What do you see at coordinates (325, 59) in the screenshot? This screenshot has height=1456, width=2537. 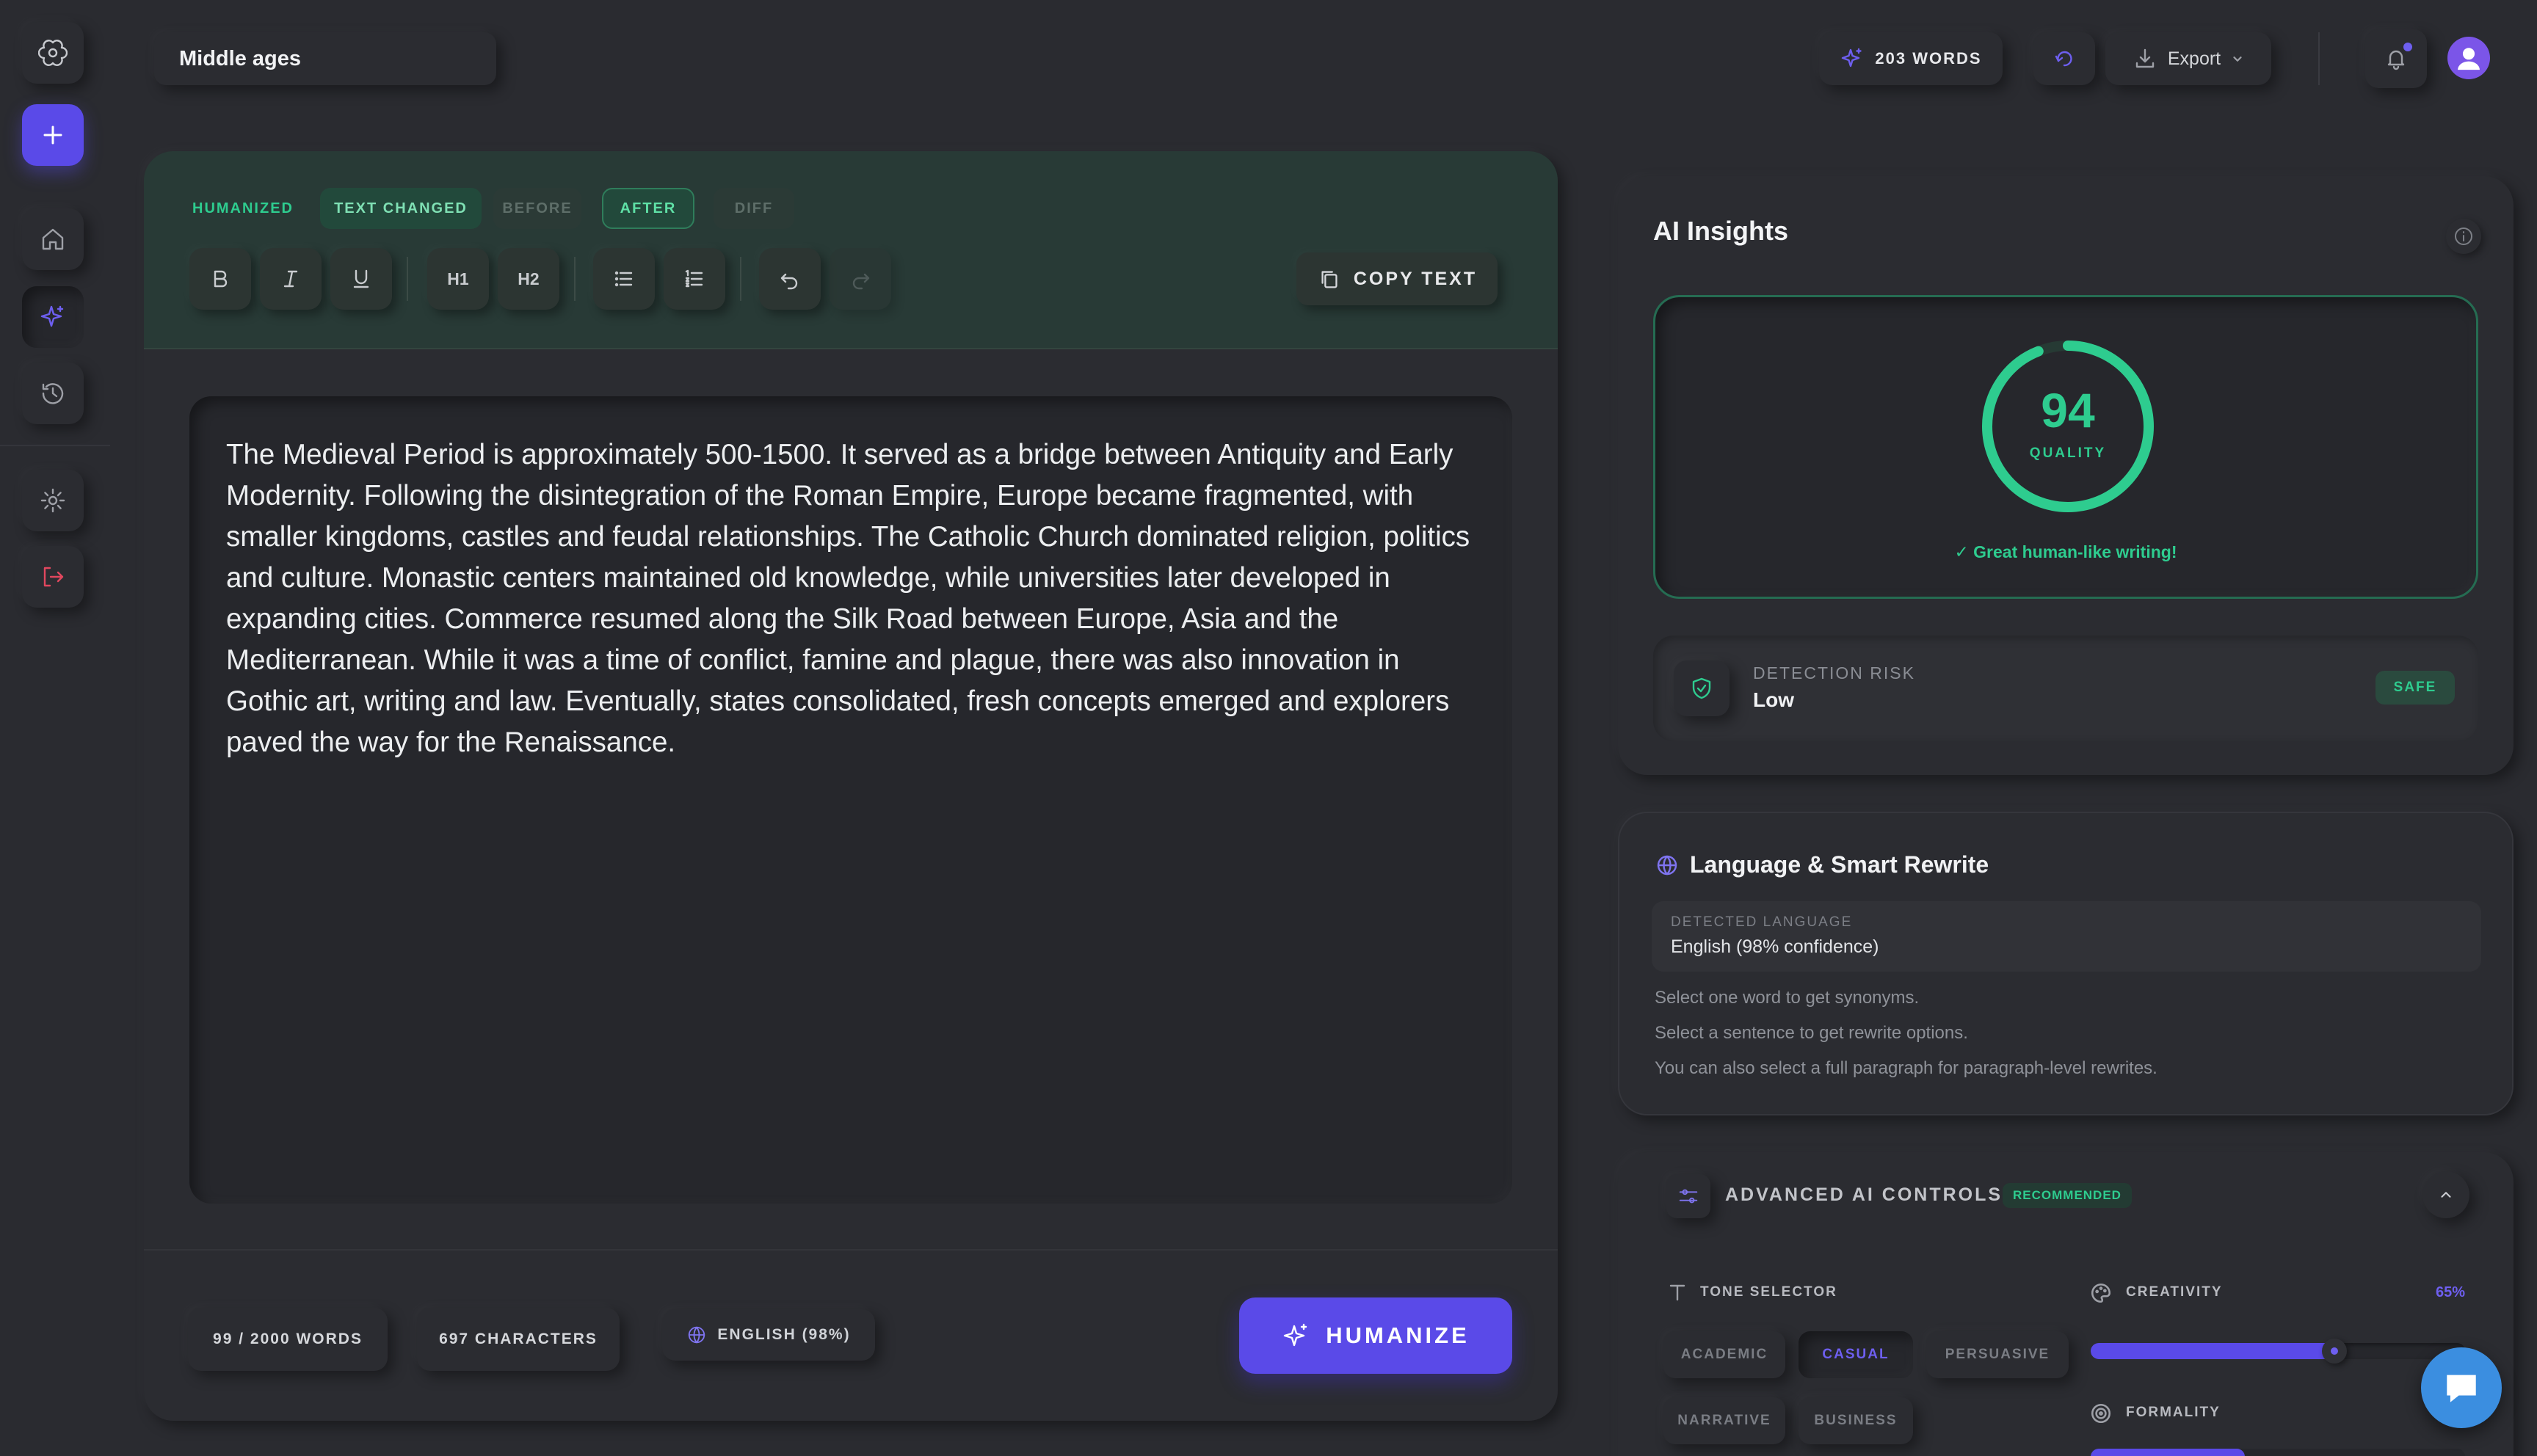 I see `document-title: Middle ages` at bounding box center [325, 59].